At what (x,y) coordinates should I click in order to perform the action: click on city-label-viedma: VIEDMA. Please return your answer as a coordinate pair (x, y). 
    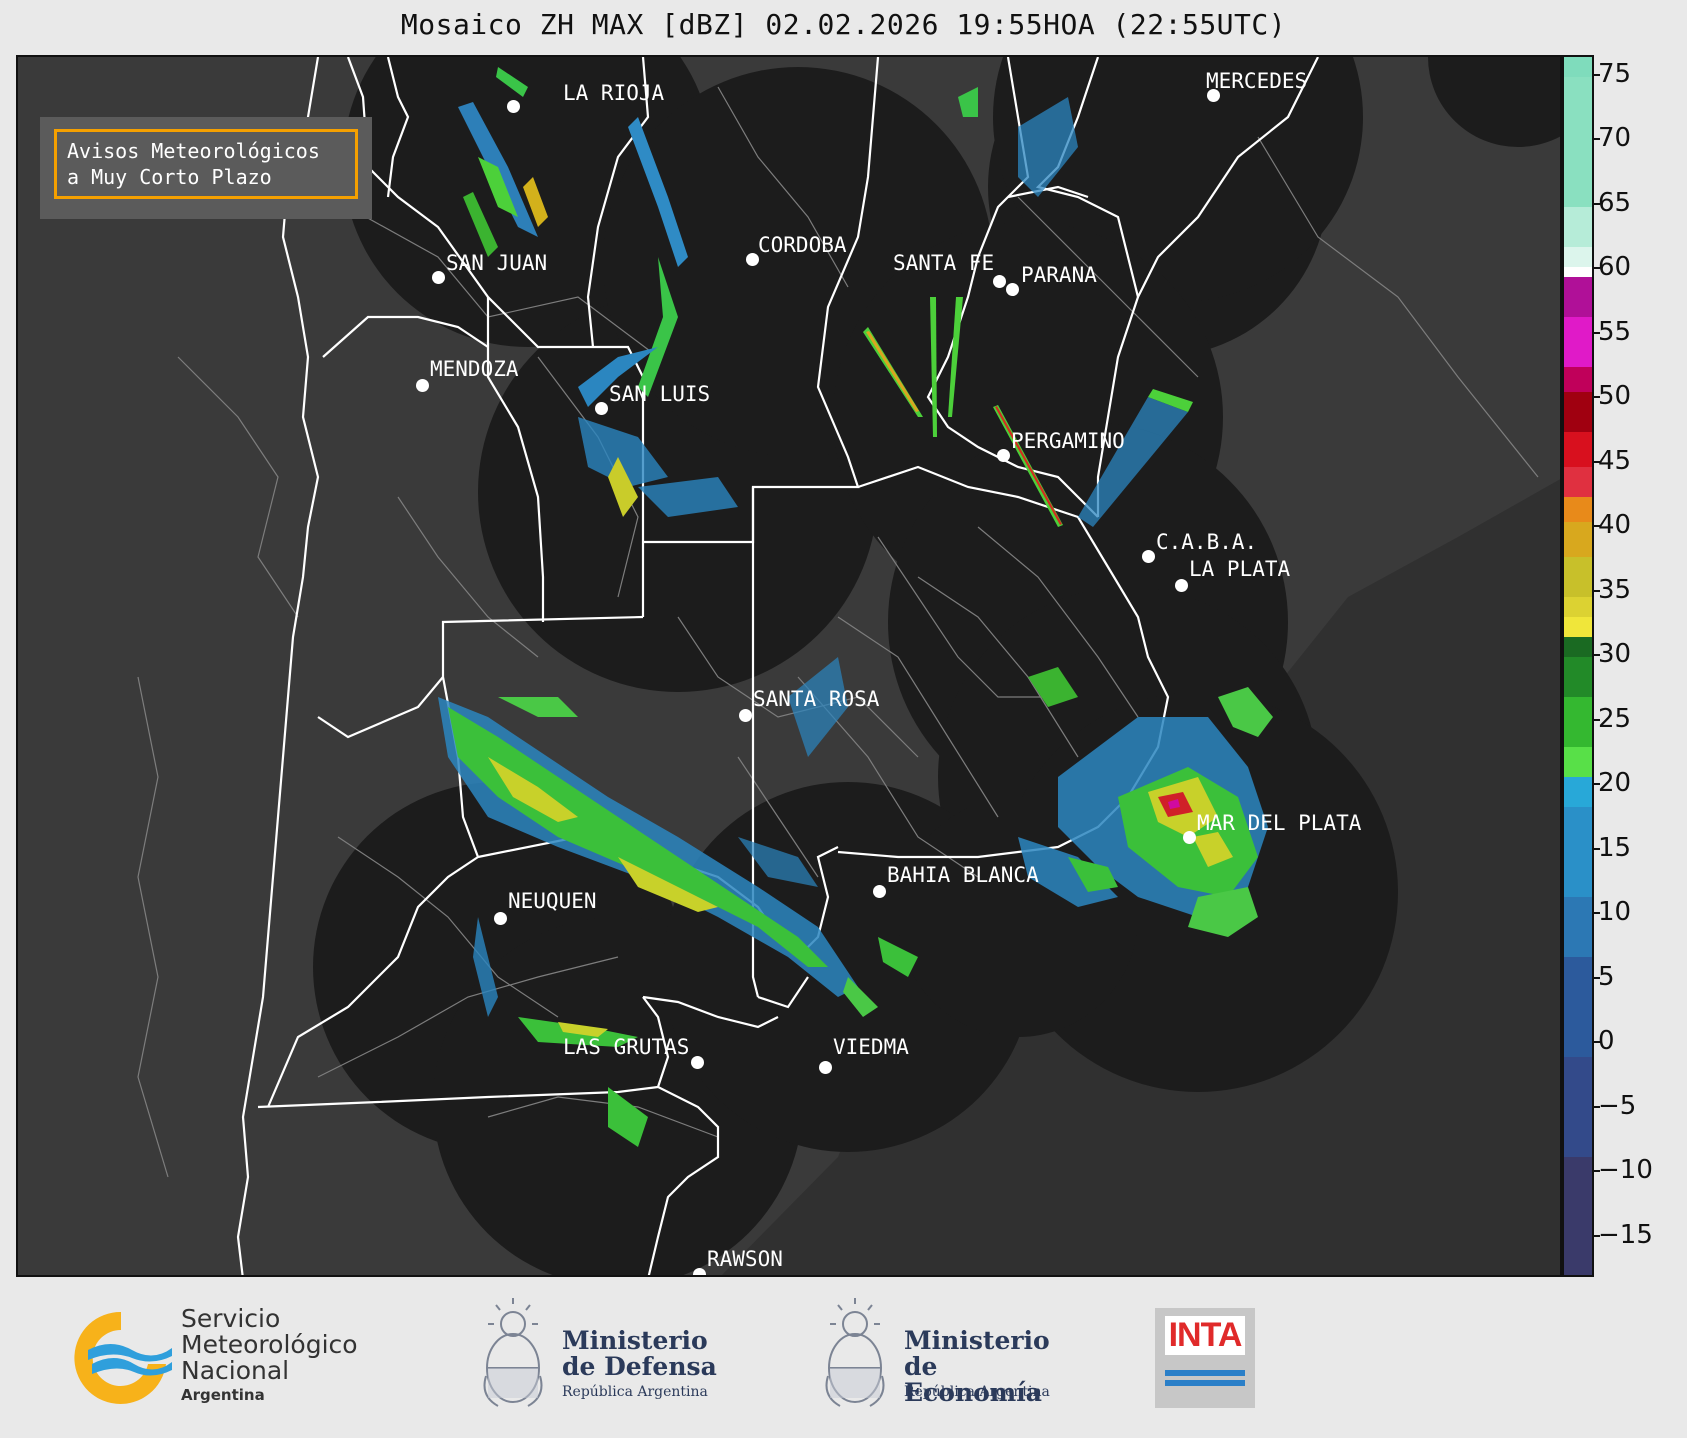
    Looking at the image, I should click on (871, 1047).